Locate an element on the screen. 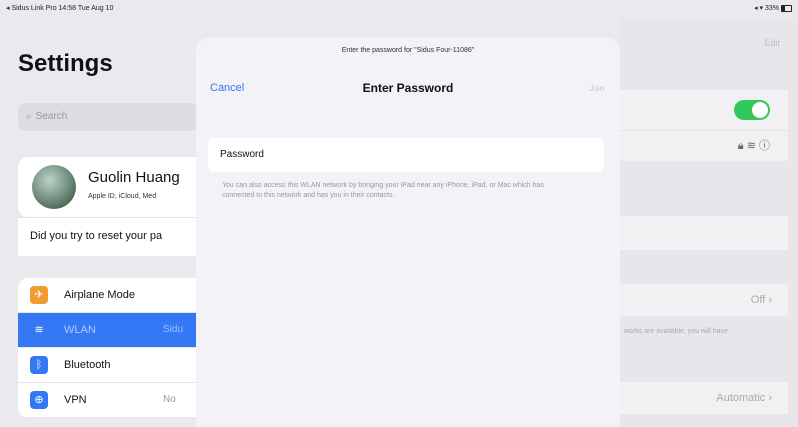 This screenshot has height=427, width=798. modal-navbar: Cancel Enter Password Join is located at coordinates (408, 88).